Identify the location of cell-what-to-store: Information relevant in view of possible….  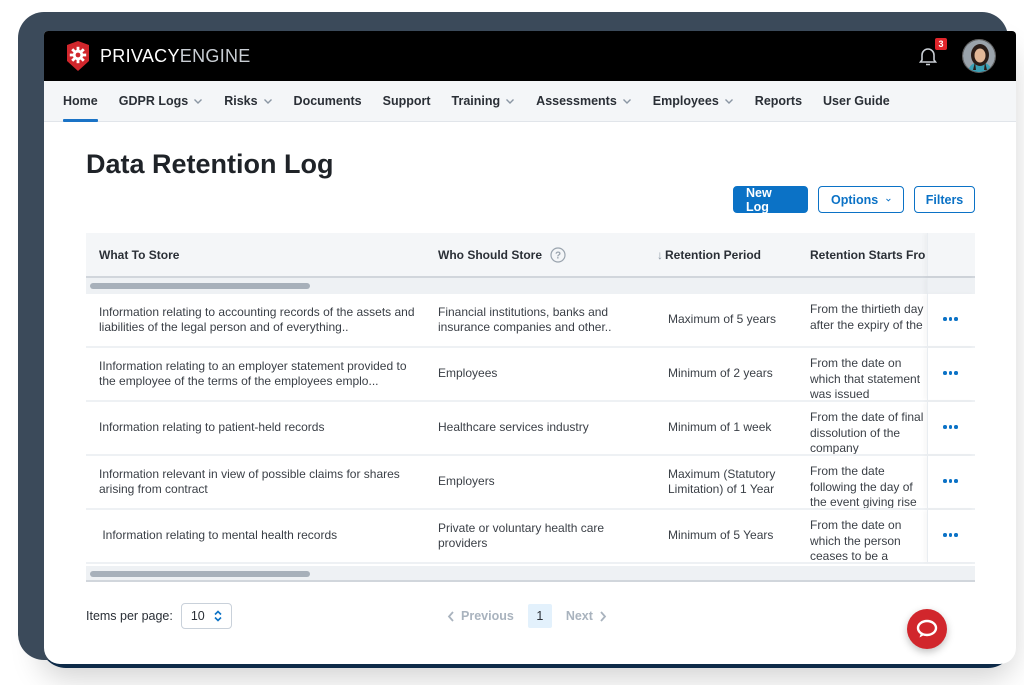
(249, 481).